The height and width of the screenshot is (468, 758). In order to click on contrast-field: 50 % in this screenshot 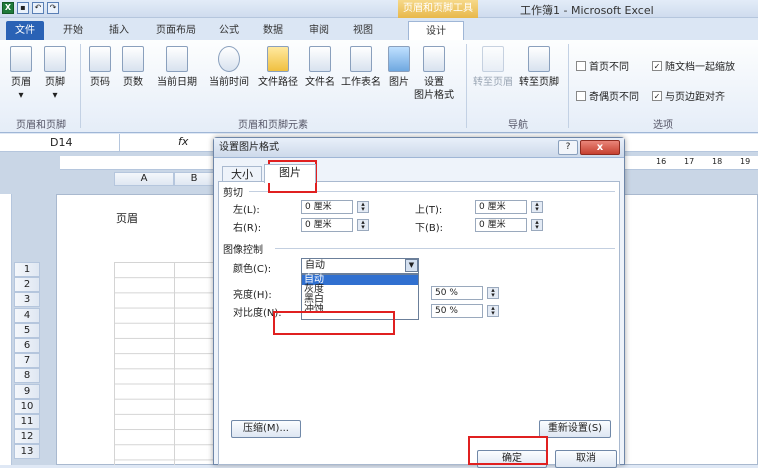, I will do `click(457, 311)`.